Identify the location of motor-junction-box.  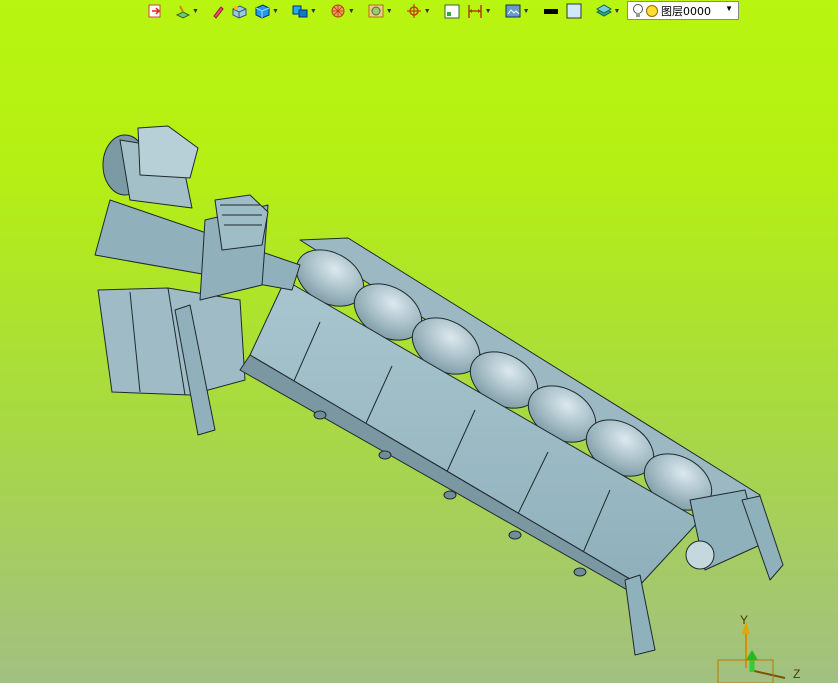
(168, 152).